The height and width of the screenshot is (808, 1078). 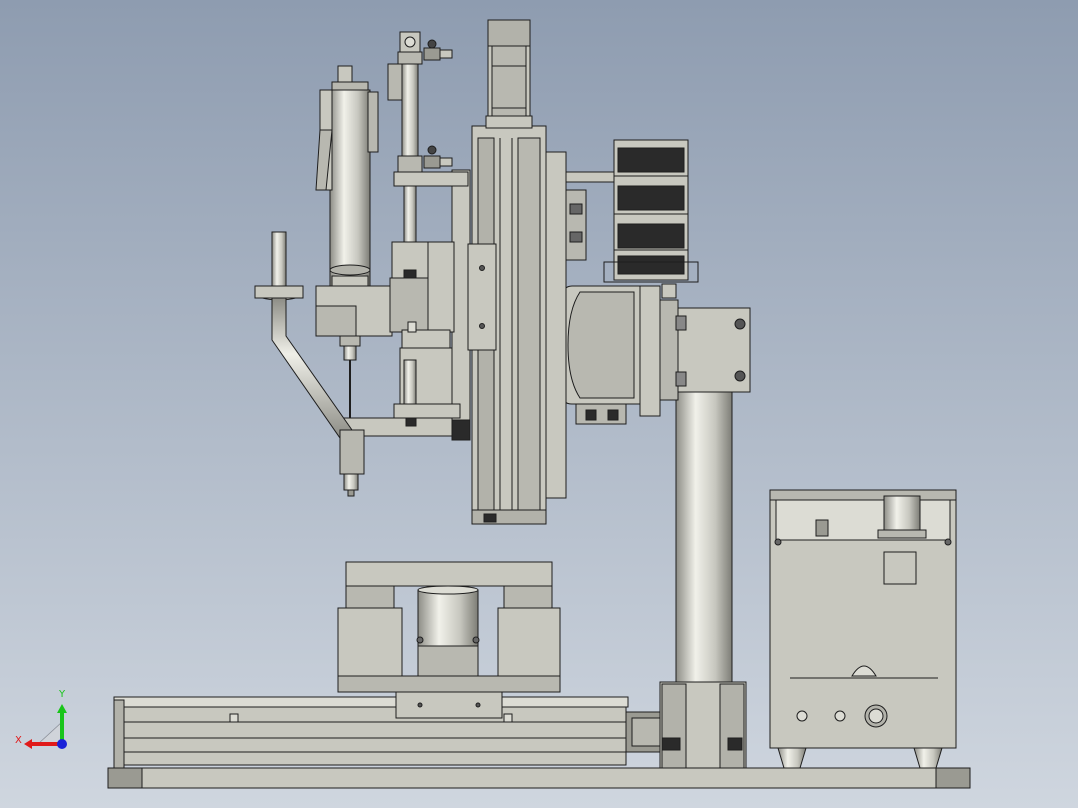 What do you see at coordinates (863, 629) in the screenshot?
I see `control-box` at bounding box center [863, 629].